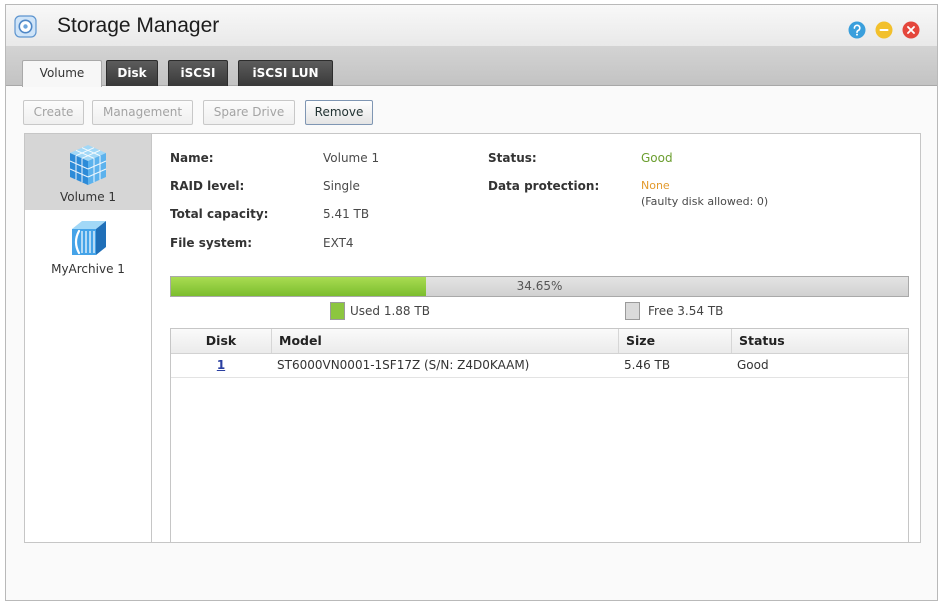 This screenshot has height=604, width=943. I want to click on status-cell: Good, so click(753, 365).